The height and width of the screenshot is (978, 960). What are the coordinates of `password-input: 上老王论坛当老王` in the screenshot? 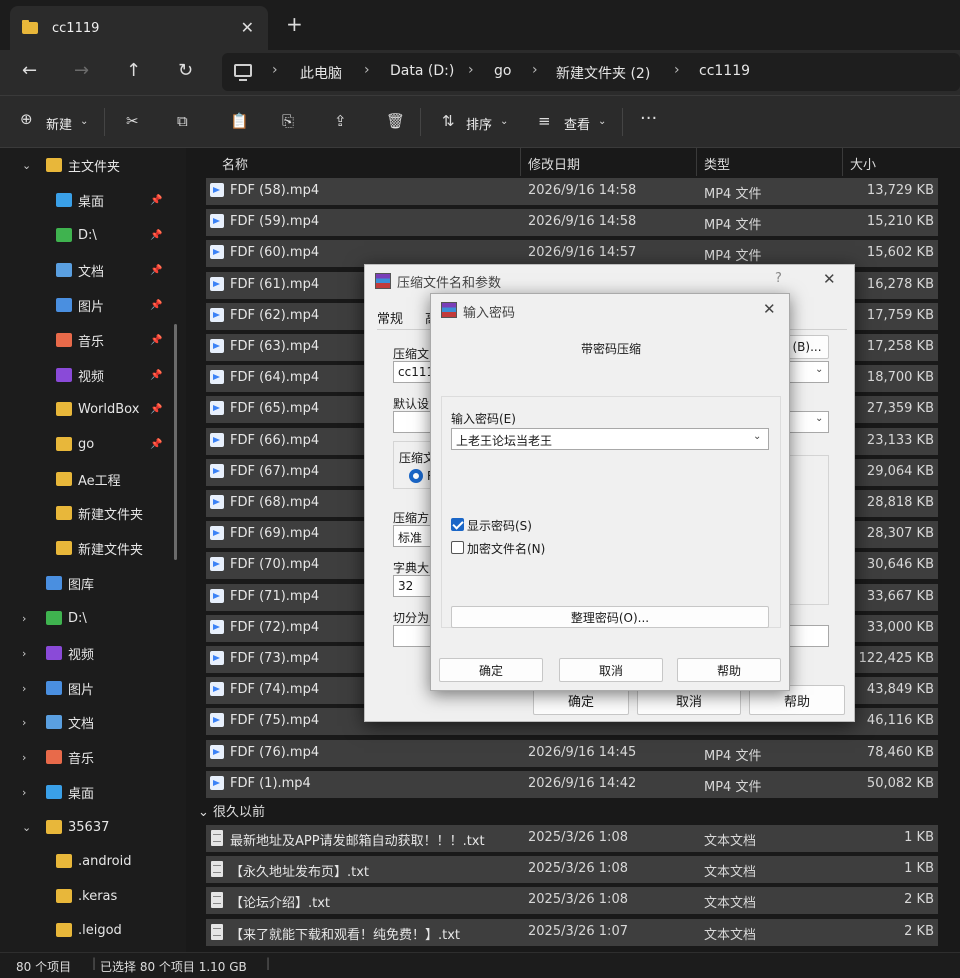 It's located at (610, 439).